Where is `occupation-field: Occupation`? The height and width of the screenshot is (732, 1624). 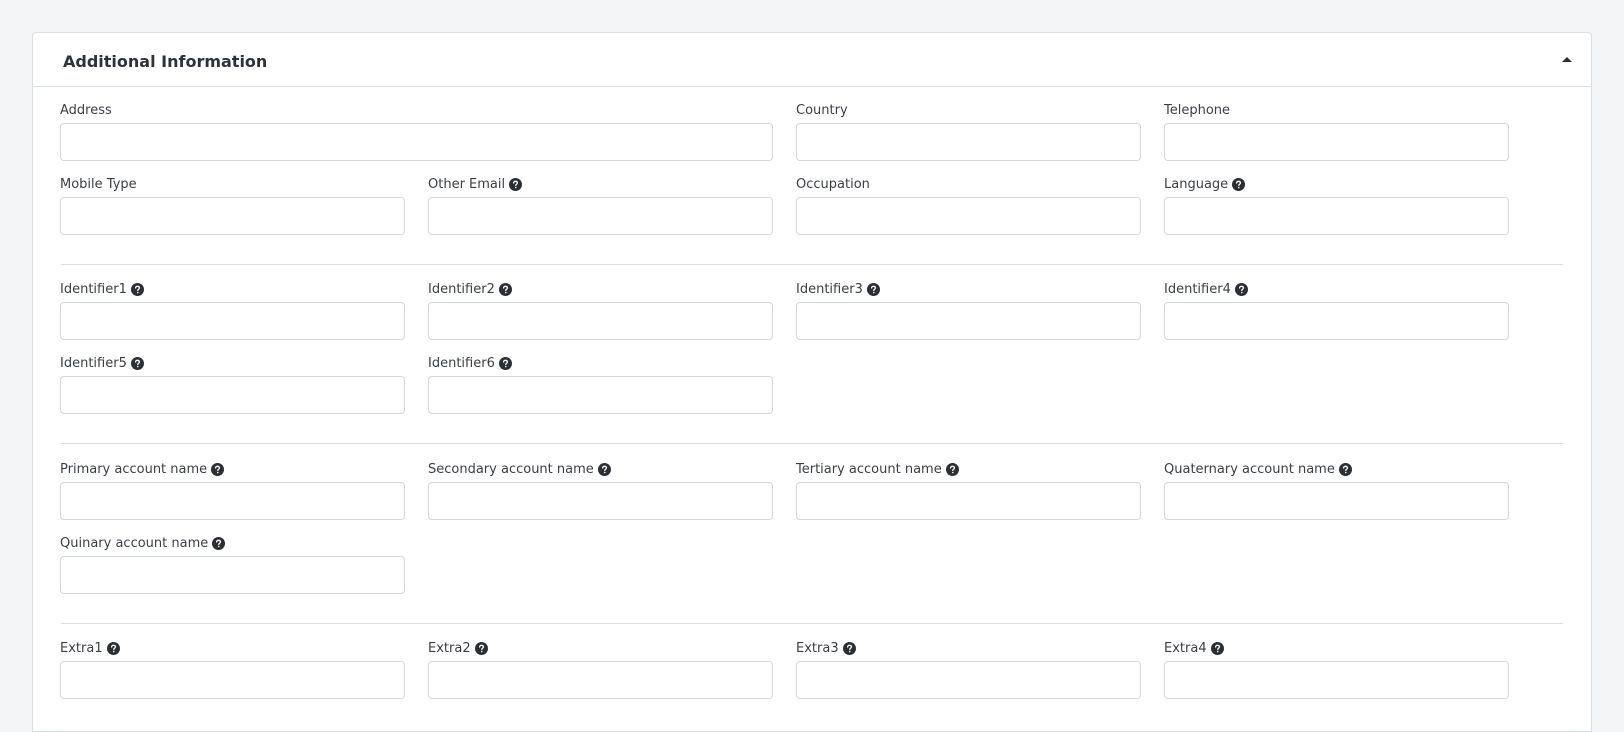 occupation-field: Occupation is located at coordinates (968, 205).